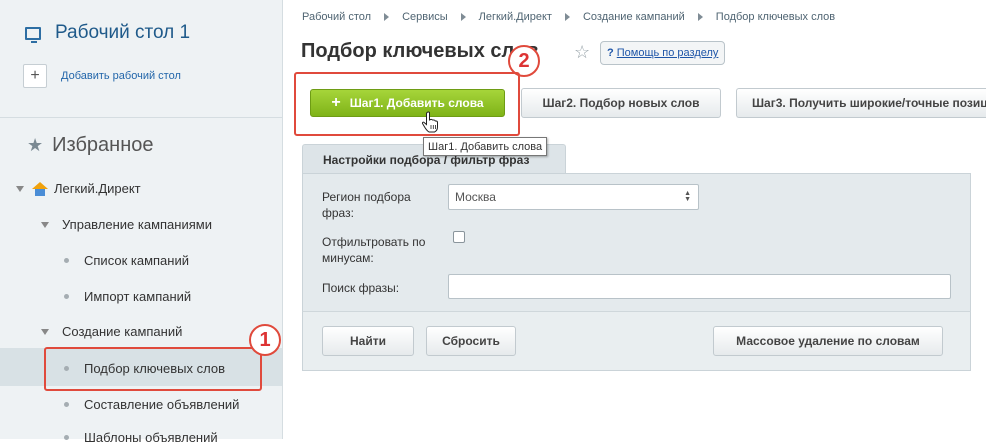 The image size is (986, 445). I want to click on star-icon: ★, so click(35, 145).